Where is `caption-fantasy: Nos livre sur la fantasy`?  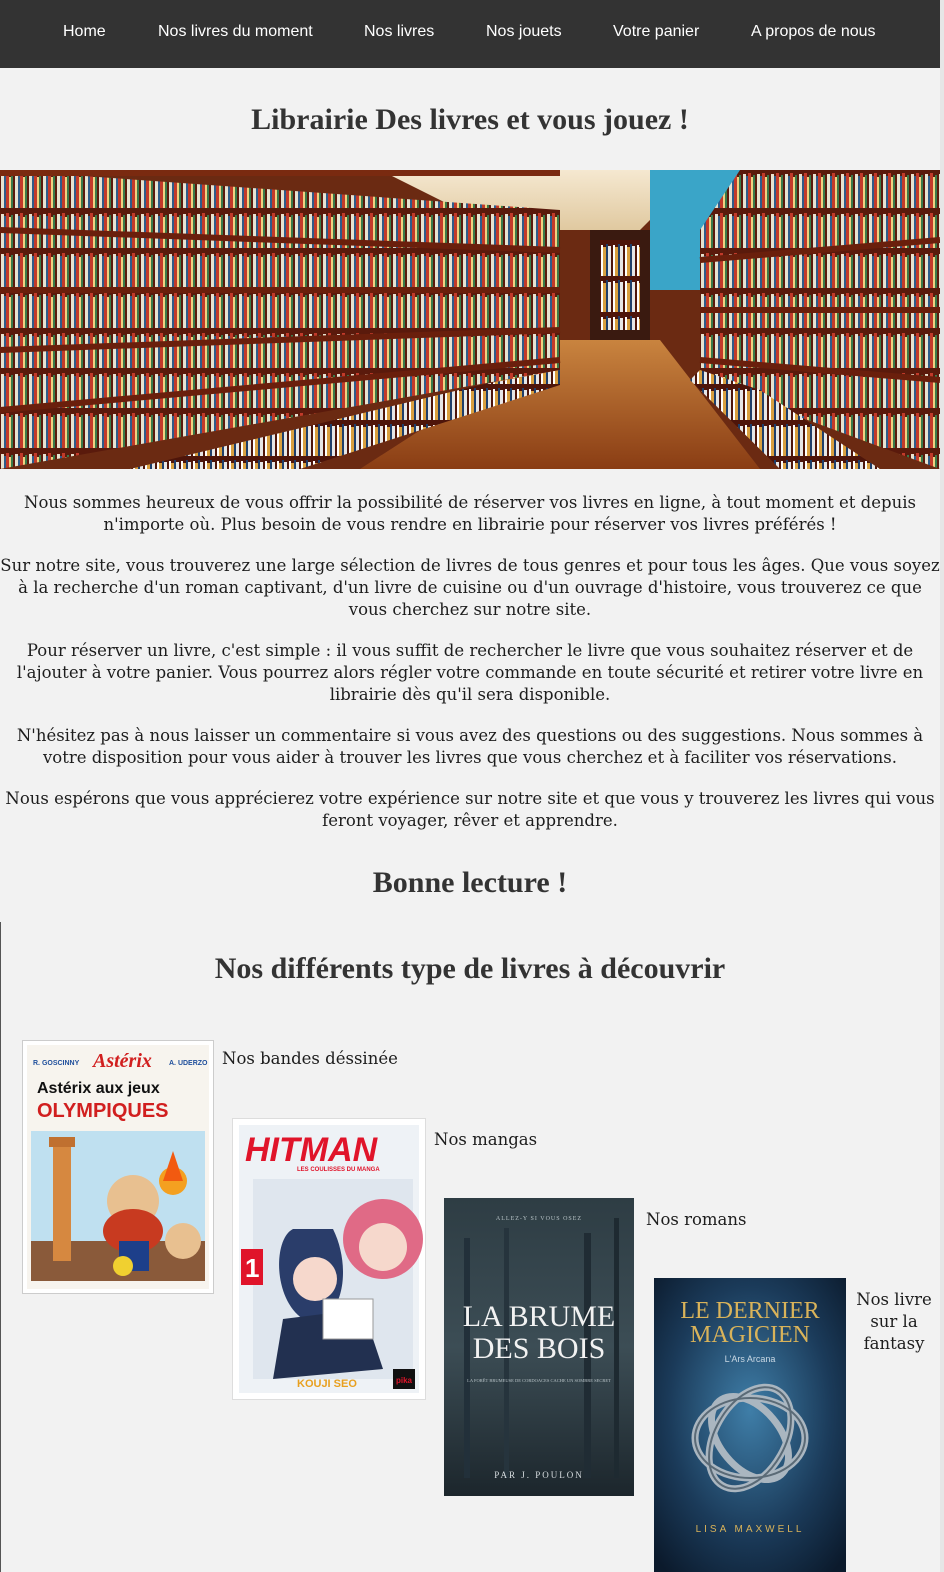
caption-fantasy: Nos livre sur la fantasy is located at coordinates (894, 1321).